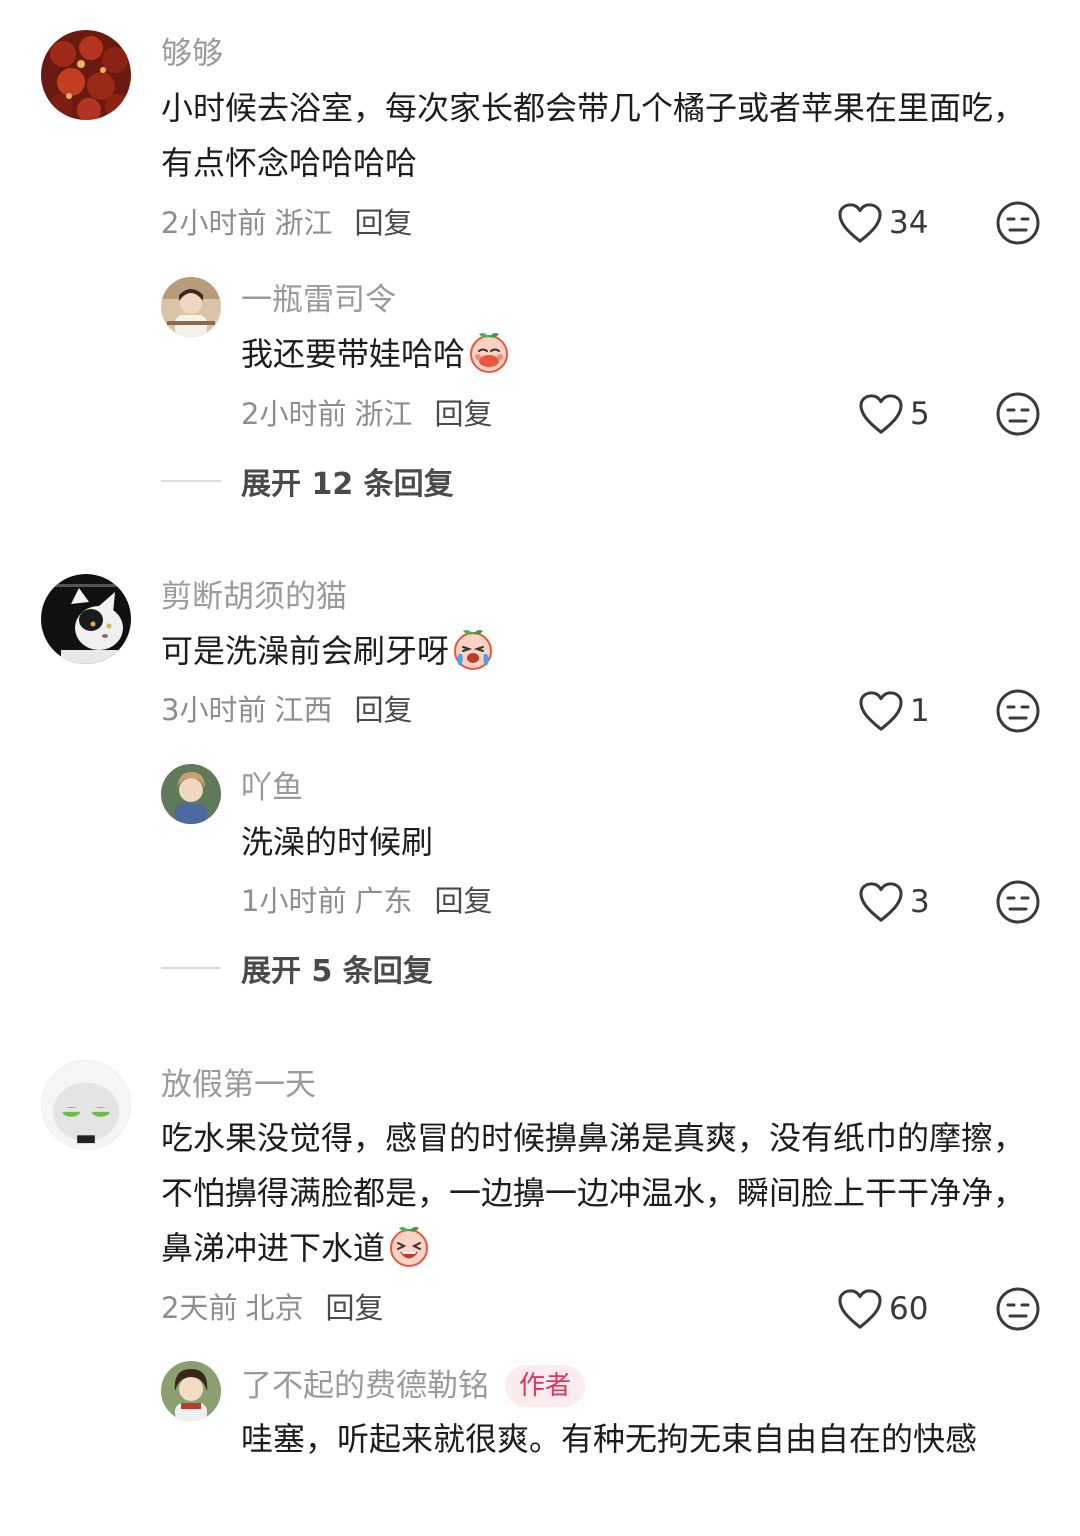 The height and width of the screenshot is (1536, 1080). What do you see at coordinates (909, 223) in the screenshot?
I see `like-count: 34` at bounding box center [909, 223].